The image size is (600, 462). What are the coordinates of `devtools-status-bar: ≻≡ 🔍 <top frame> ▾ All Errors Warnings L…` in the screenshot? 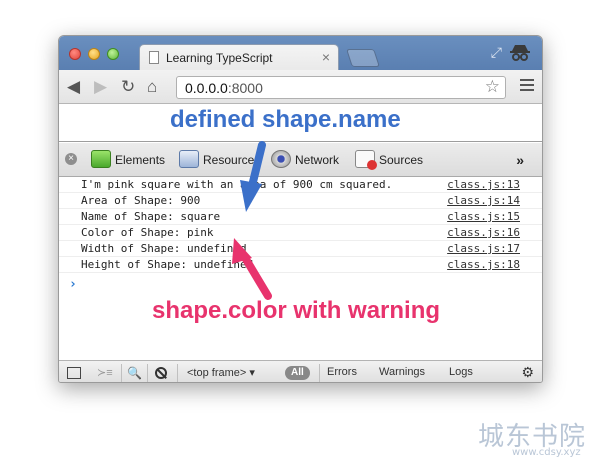 It's located at (300, 371).